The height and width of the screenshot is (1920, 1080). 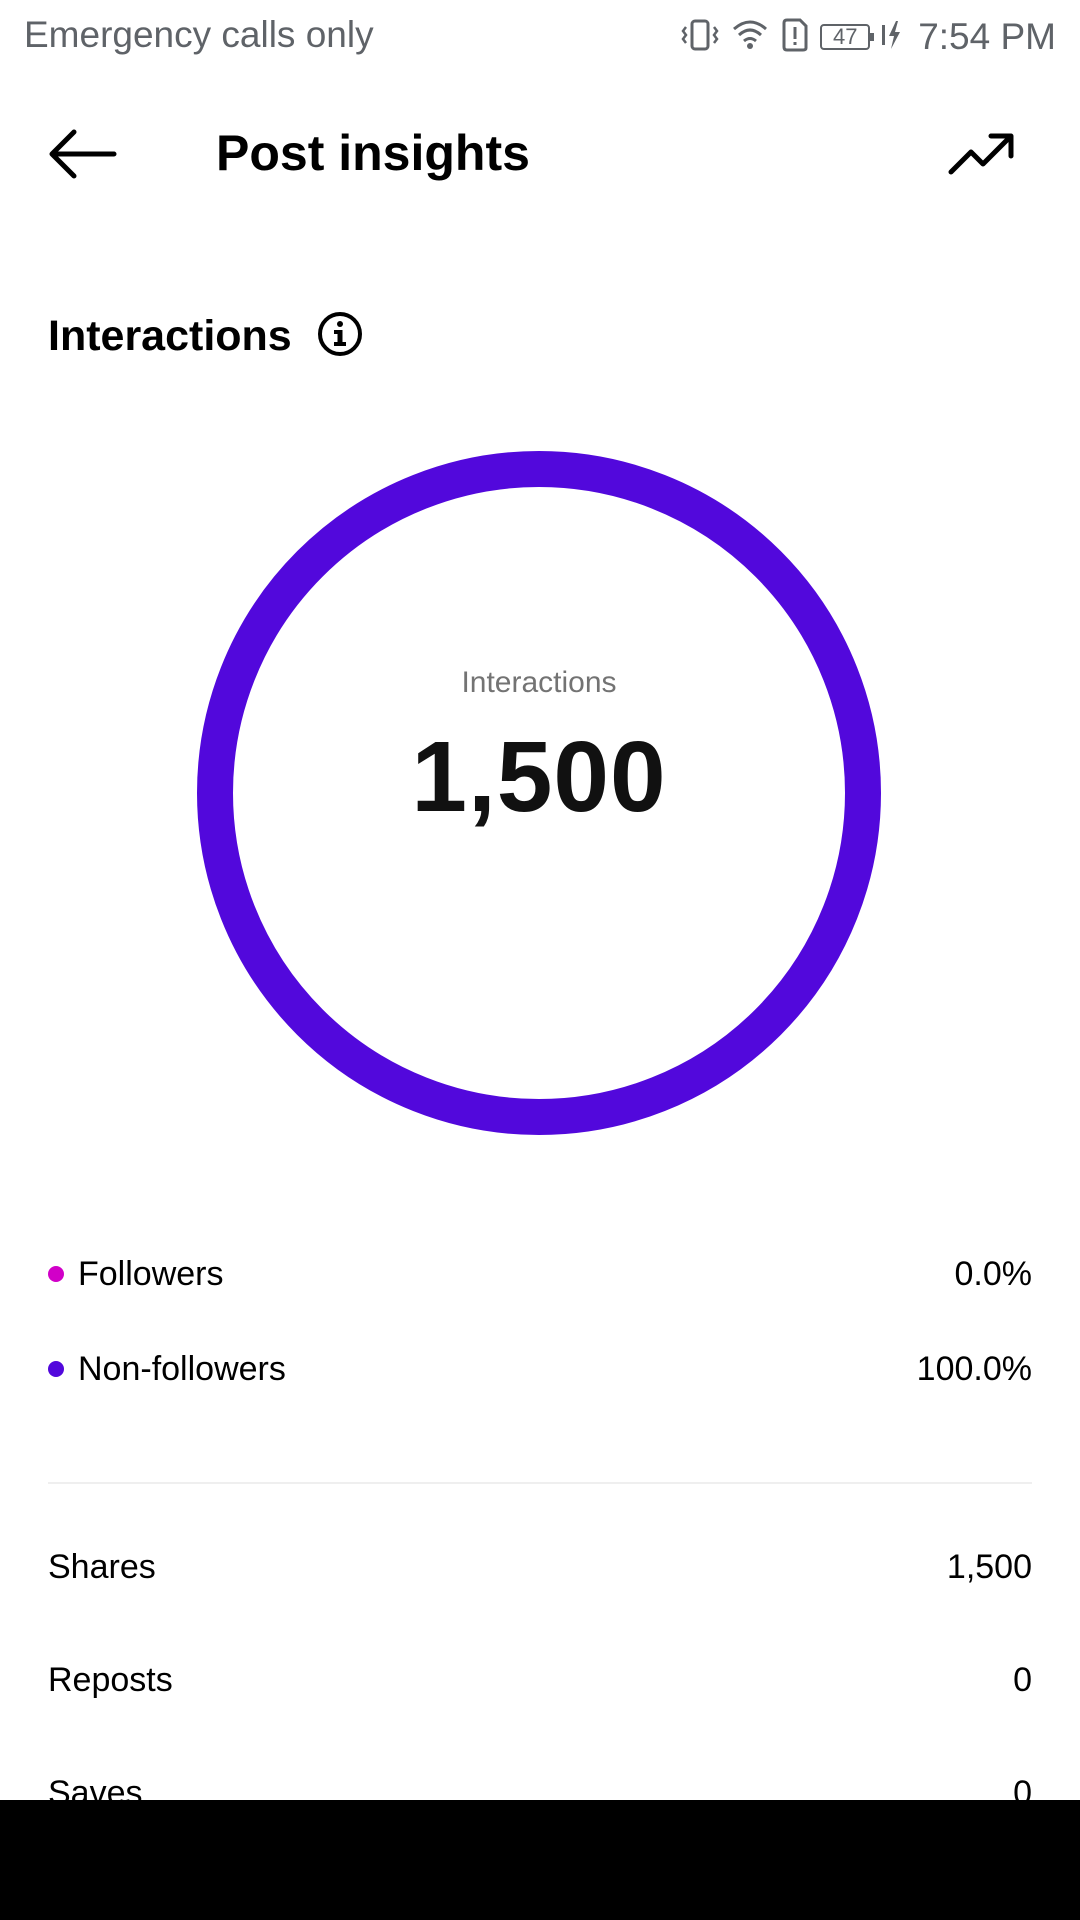 What do you see at coordinates (892, 37) in the screenshot?
I see `charging-icon` at bounding box center [892, 37].